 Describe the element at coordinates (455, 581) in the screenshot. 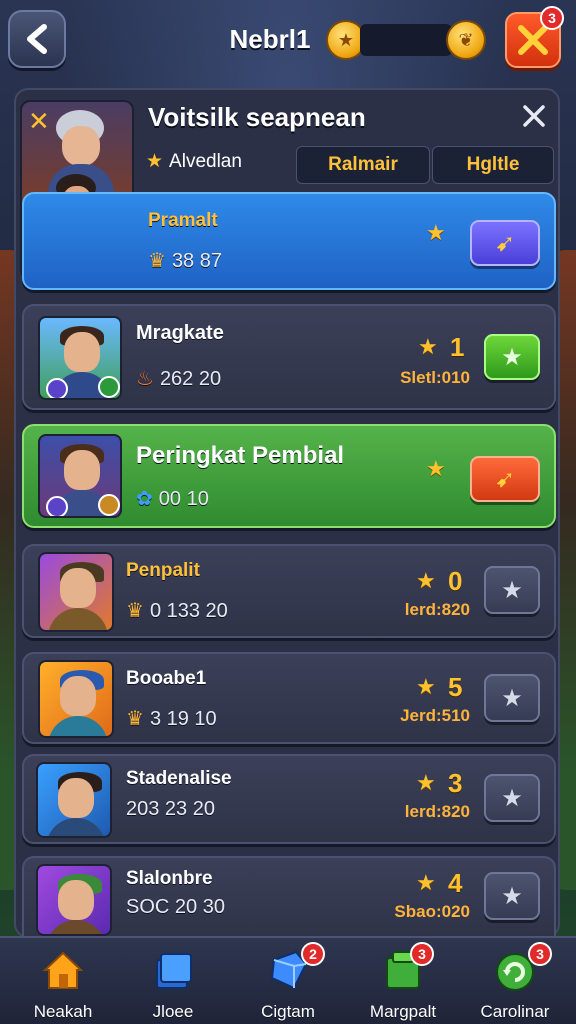

I see `rank-value: 0` at that location.